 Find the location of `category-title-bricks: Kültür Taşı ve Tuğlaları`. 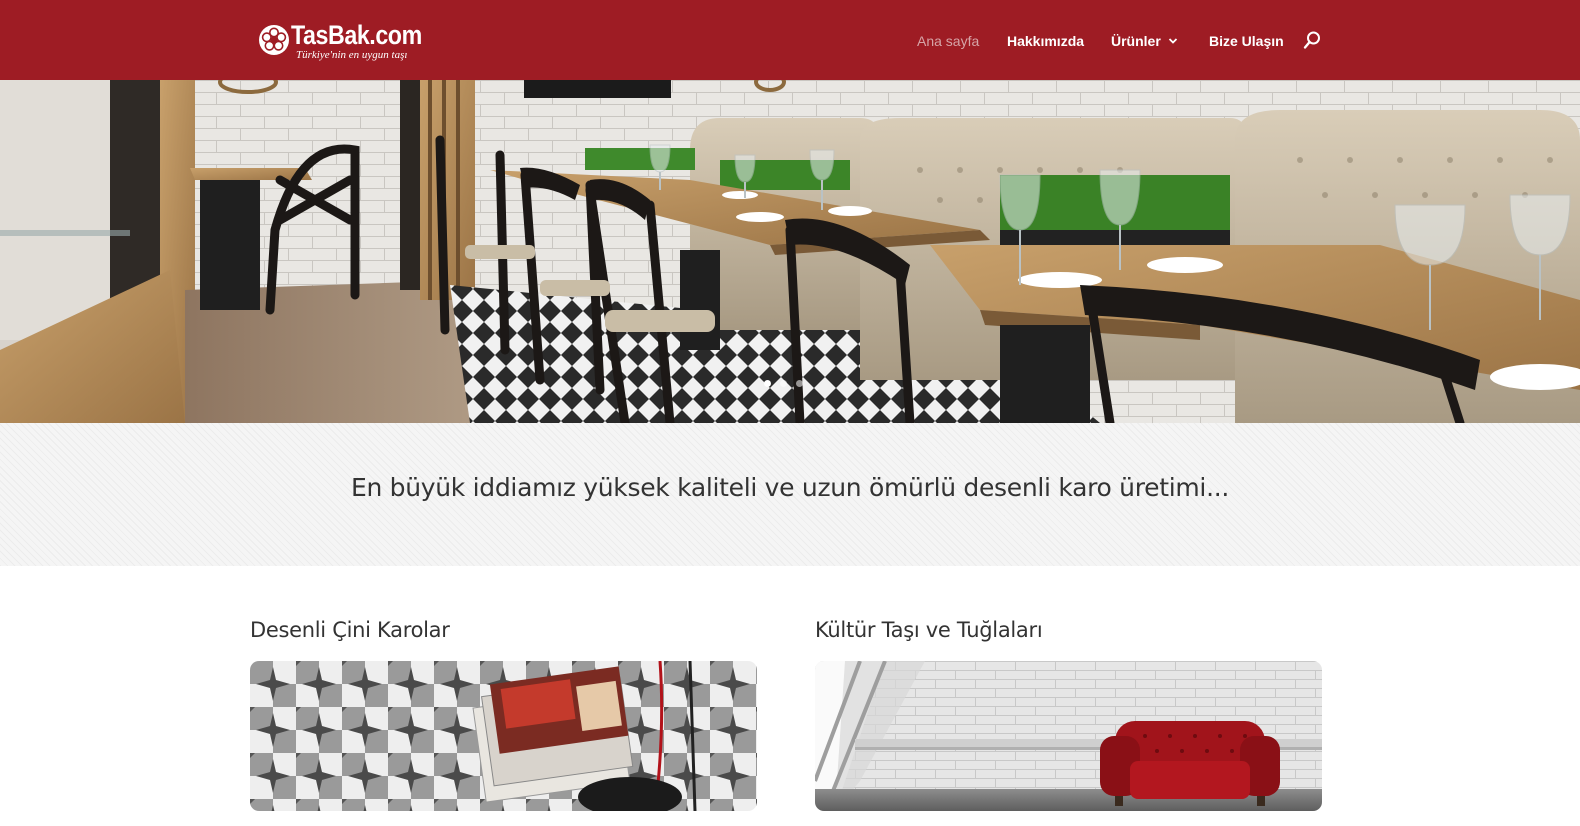

category-title-bricks: Kültür Taşı ve Tuğlaları is located at coordinates (929, 630).